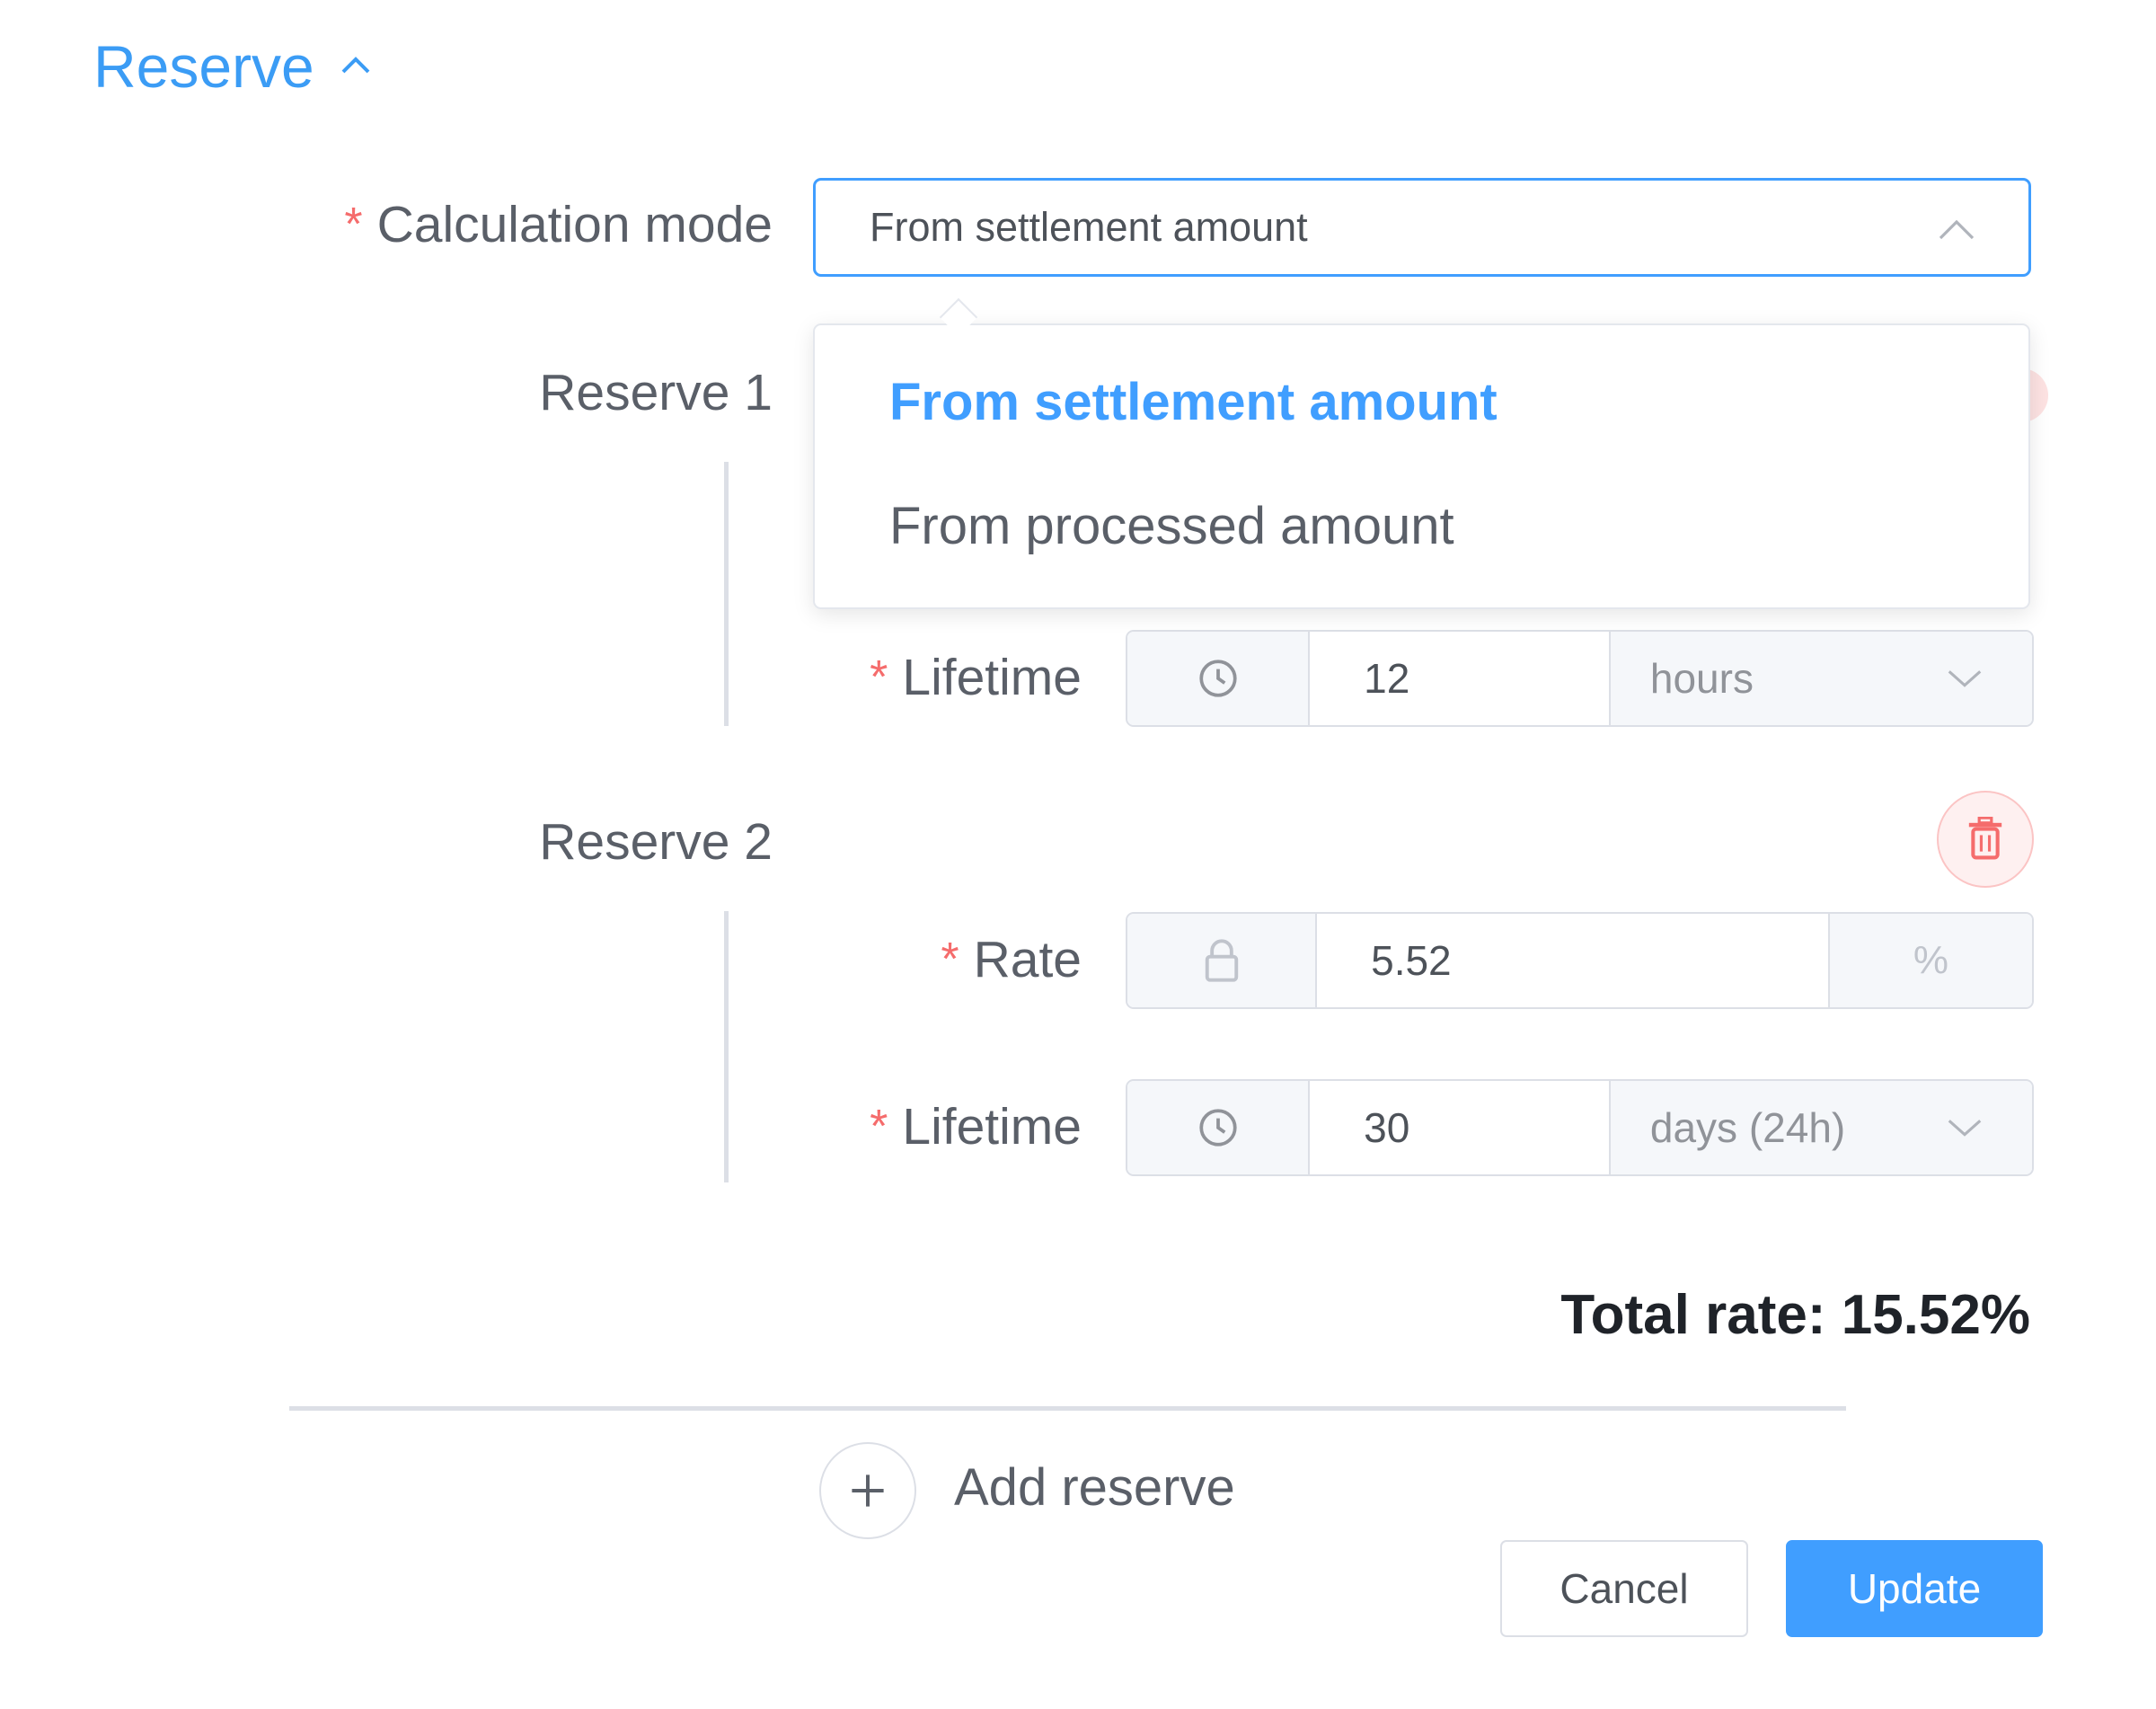  Describe the element at coordinates (1914, 1588) in the screenshot. I see `update-button: Update` at that location.